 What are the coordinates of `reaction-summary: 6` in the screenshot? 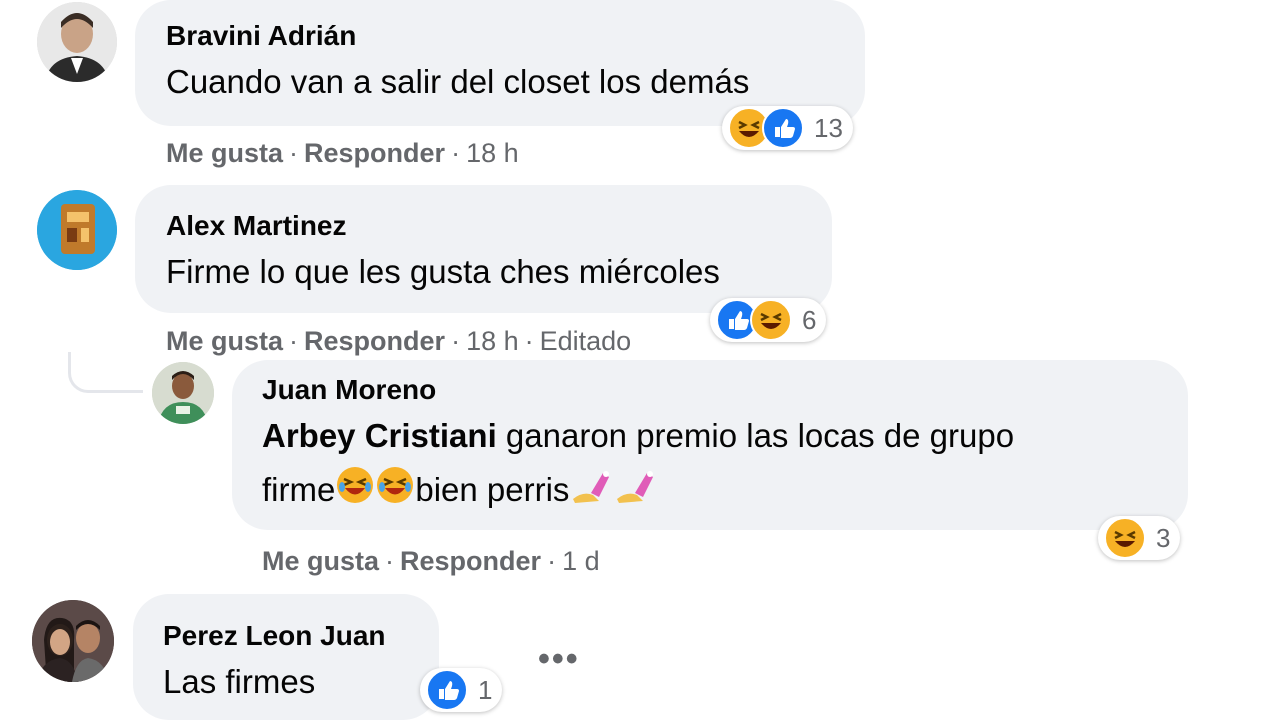 It's located at (768, 320).